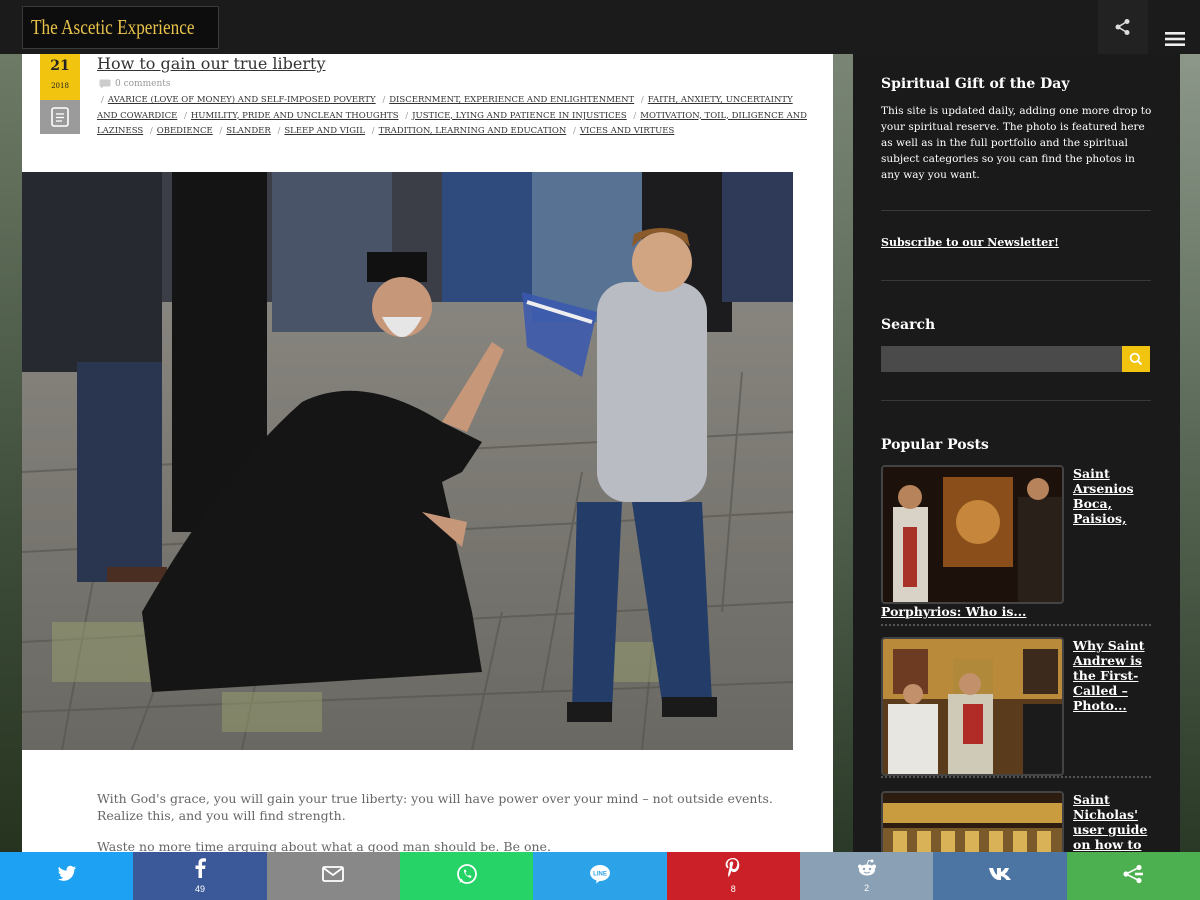 The width and height of the screenshot is (1200, 900). What do you see at coordinates (60, 66) in the screenshot?
I see `date-day: 21` at bounding box center [60, 66].